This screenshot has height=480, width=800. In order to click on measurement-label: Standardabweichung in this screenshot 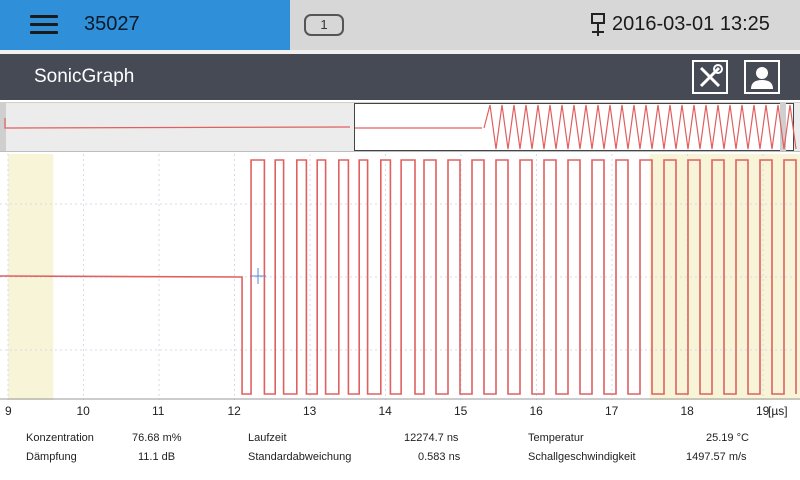, I will do `click(300, 457)`.